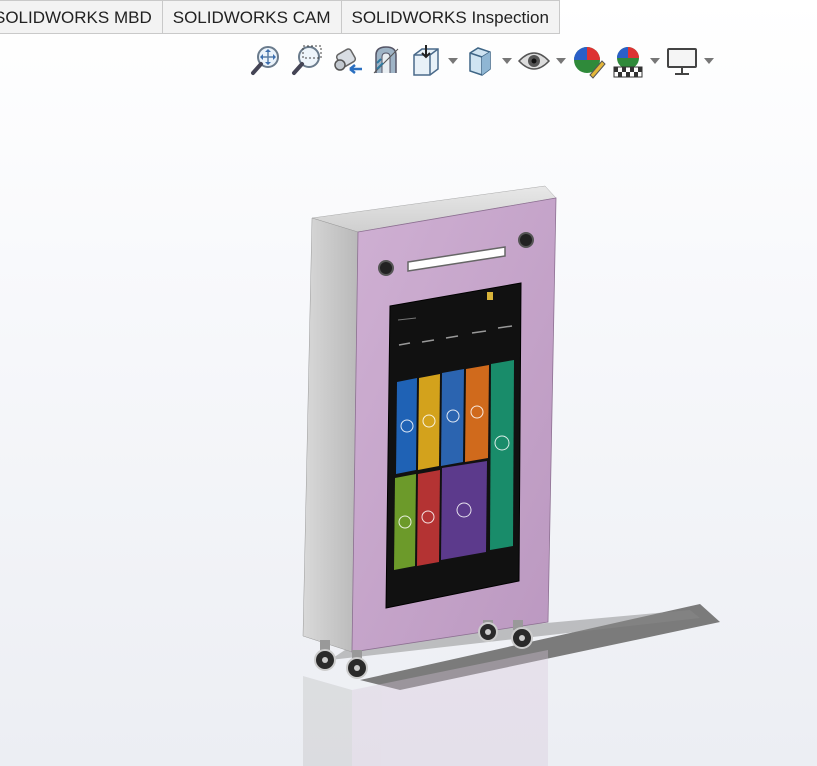 This screenshot has width=817, height=766. I want to click on zoom-to-fit-icon, so click(266, 61).